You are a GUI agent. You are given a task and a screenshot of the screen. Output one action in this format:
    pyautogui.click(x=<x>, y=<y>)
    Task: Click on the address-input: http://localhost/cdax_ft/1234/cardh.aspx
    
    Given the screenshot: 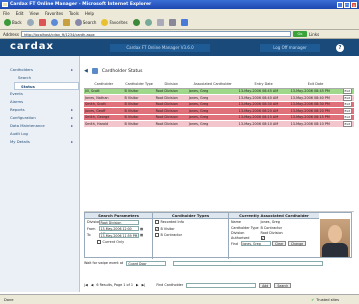 What is the action you would take?
    pyautogui.click(x=155, y=34)
    